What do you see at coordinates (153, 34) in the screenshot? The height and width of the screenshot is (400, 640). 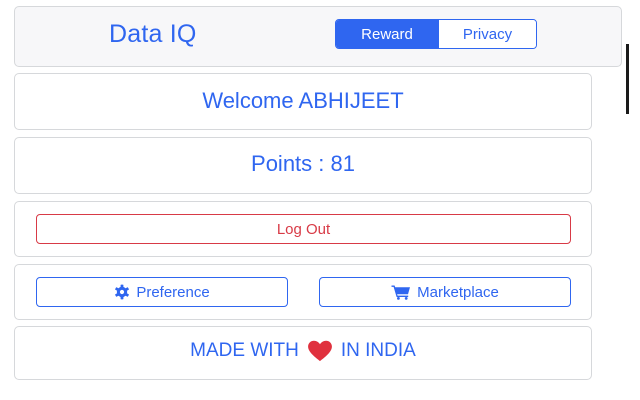 I see `brand-title: Data IQ` at bounding box center [153, 34].